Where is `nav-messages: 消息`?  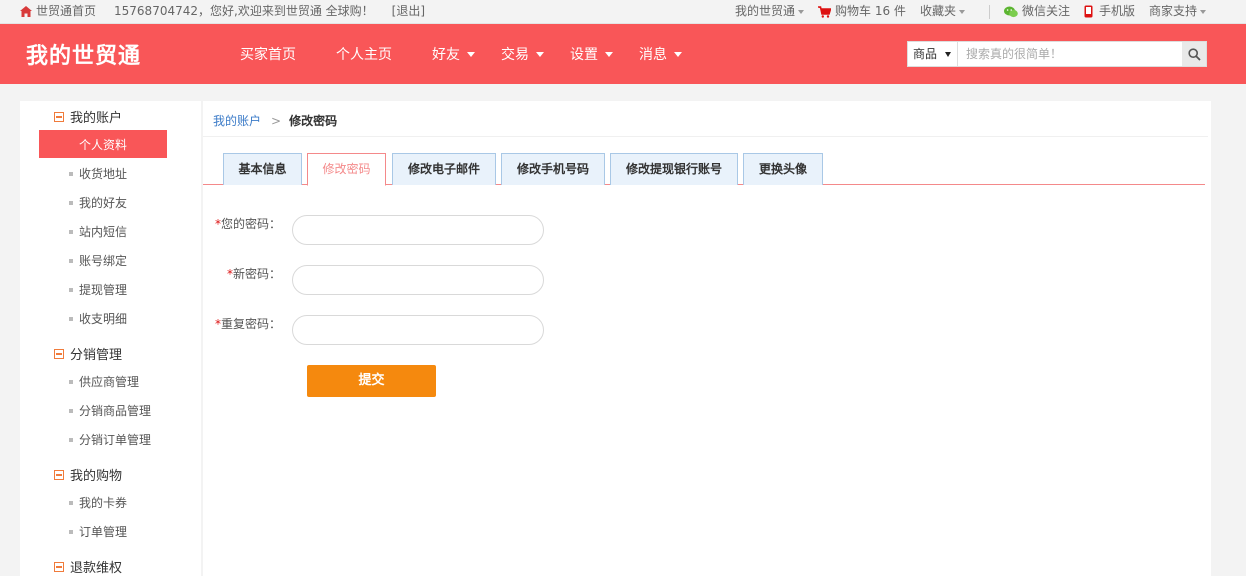
nav-messages: 消息 is located at coordinates (660, 54).